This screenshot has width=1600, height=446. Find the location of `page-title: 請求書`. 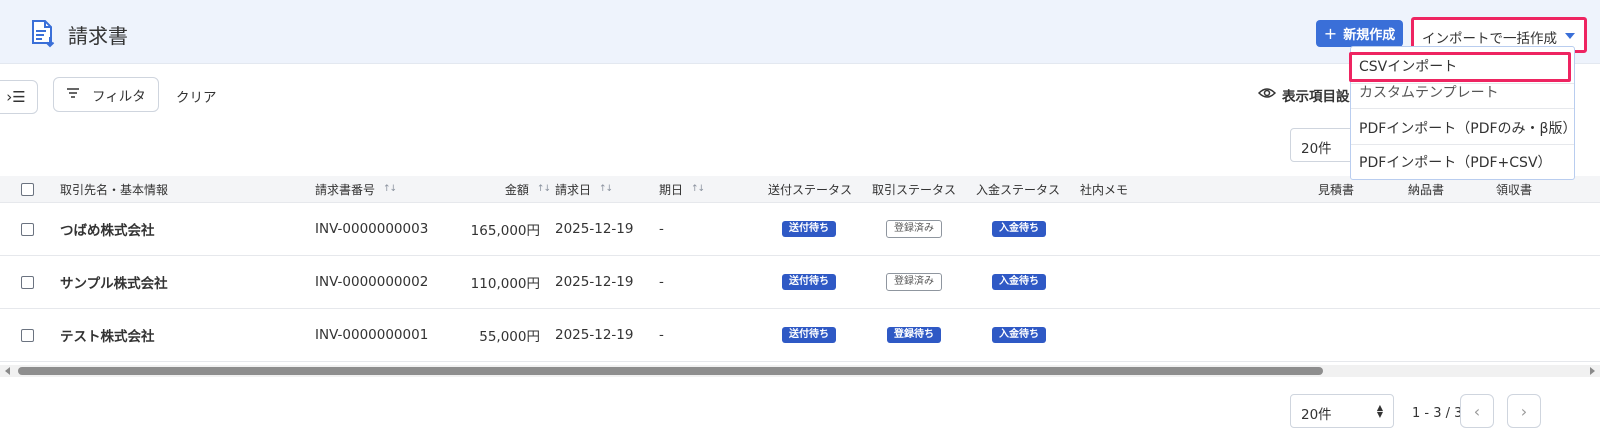

page-title: 請求書 is located at coordinates (98, 36).